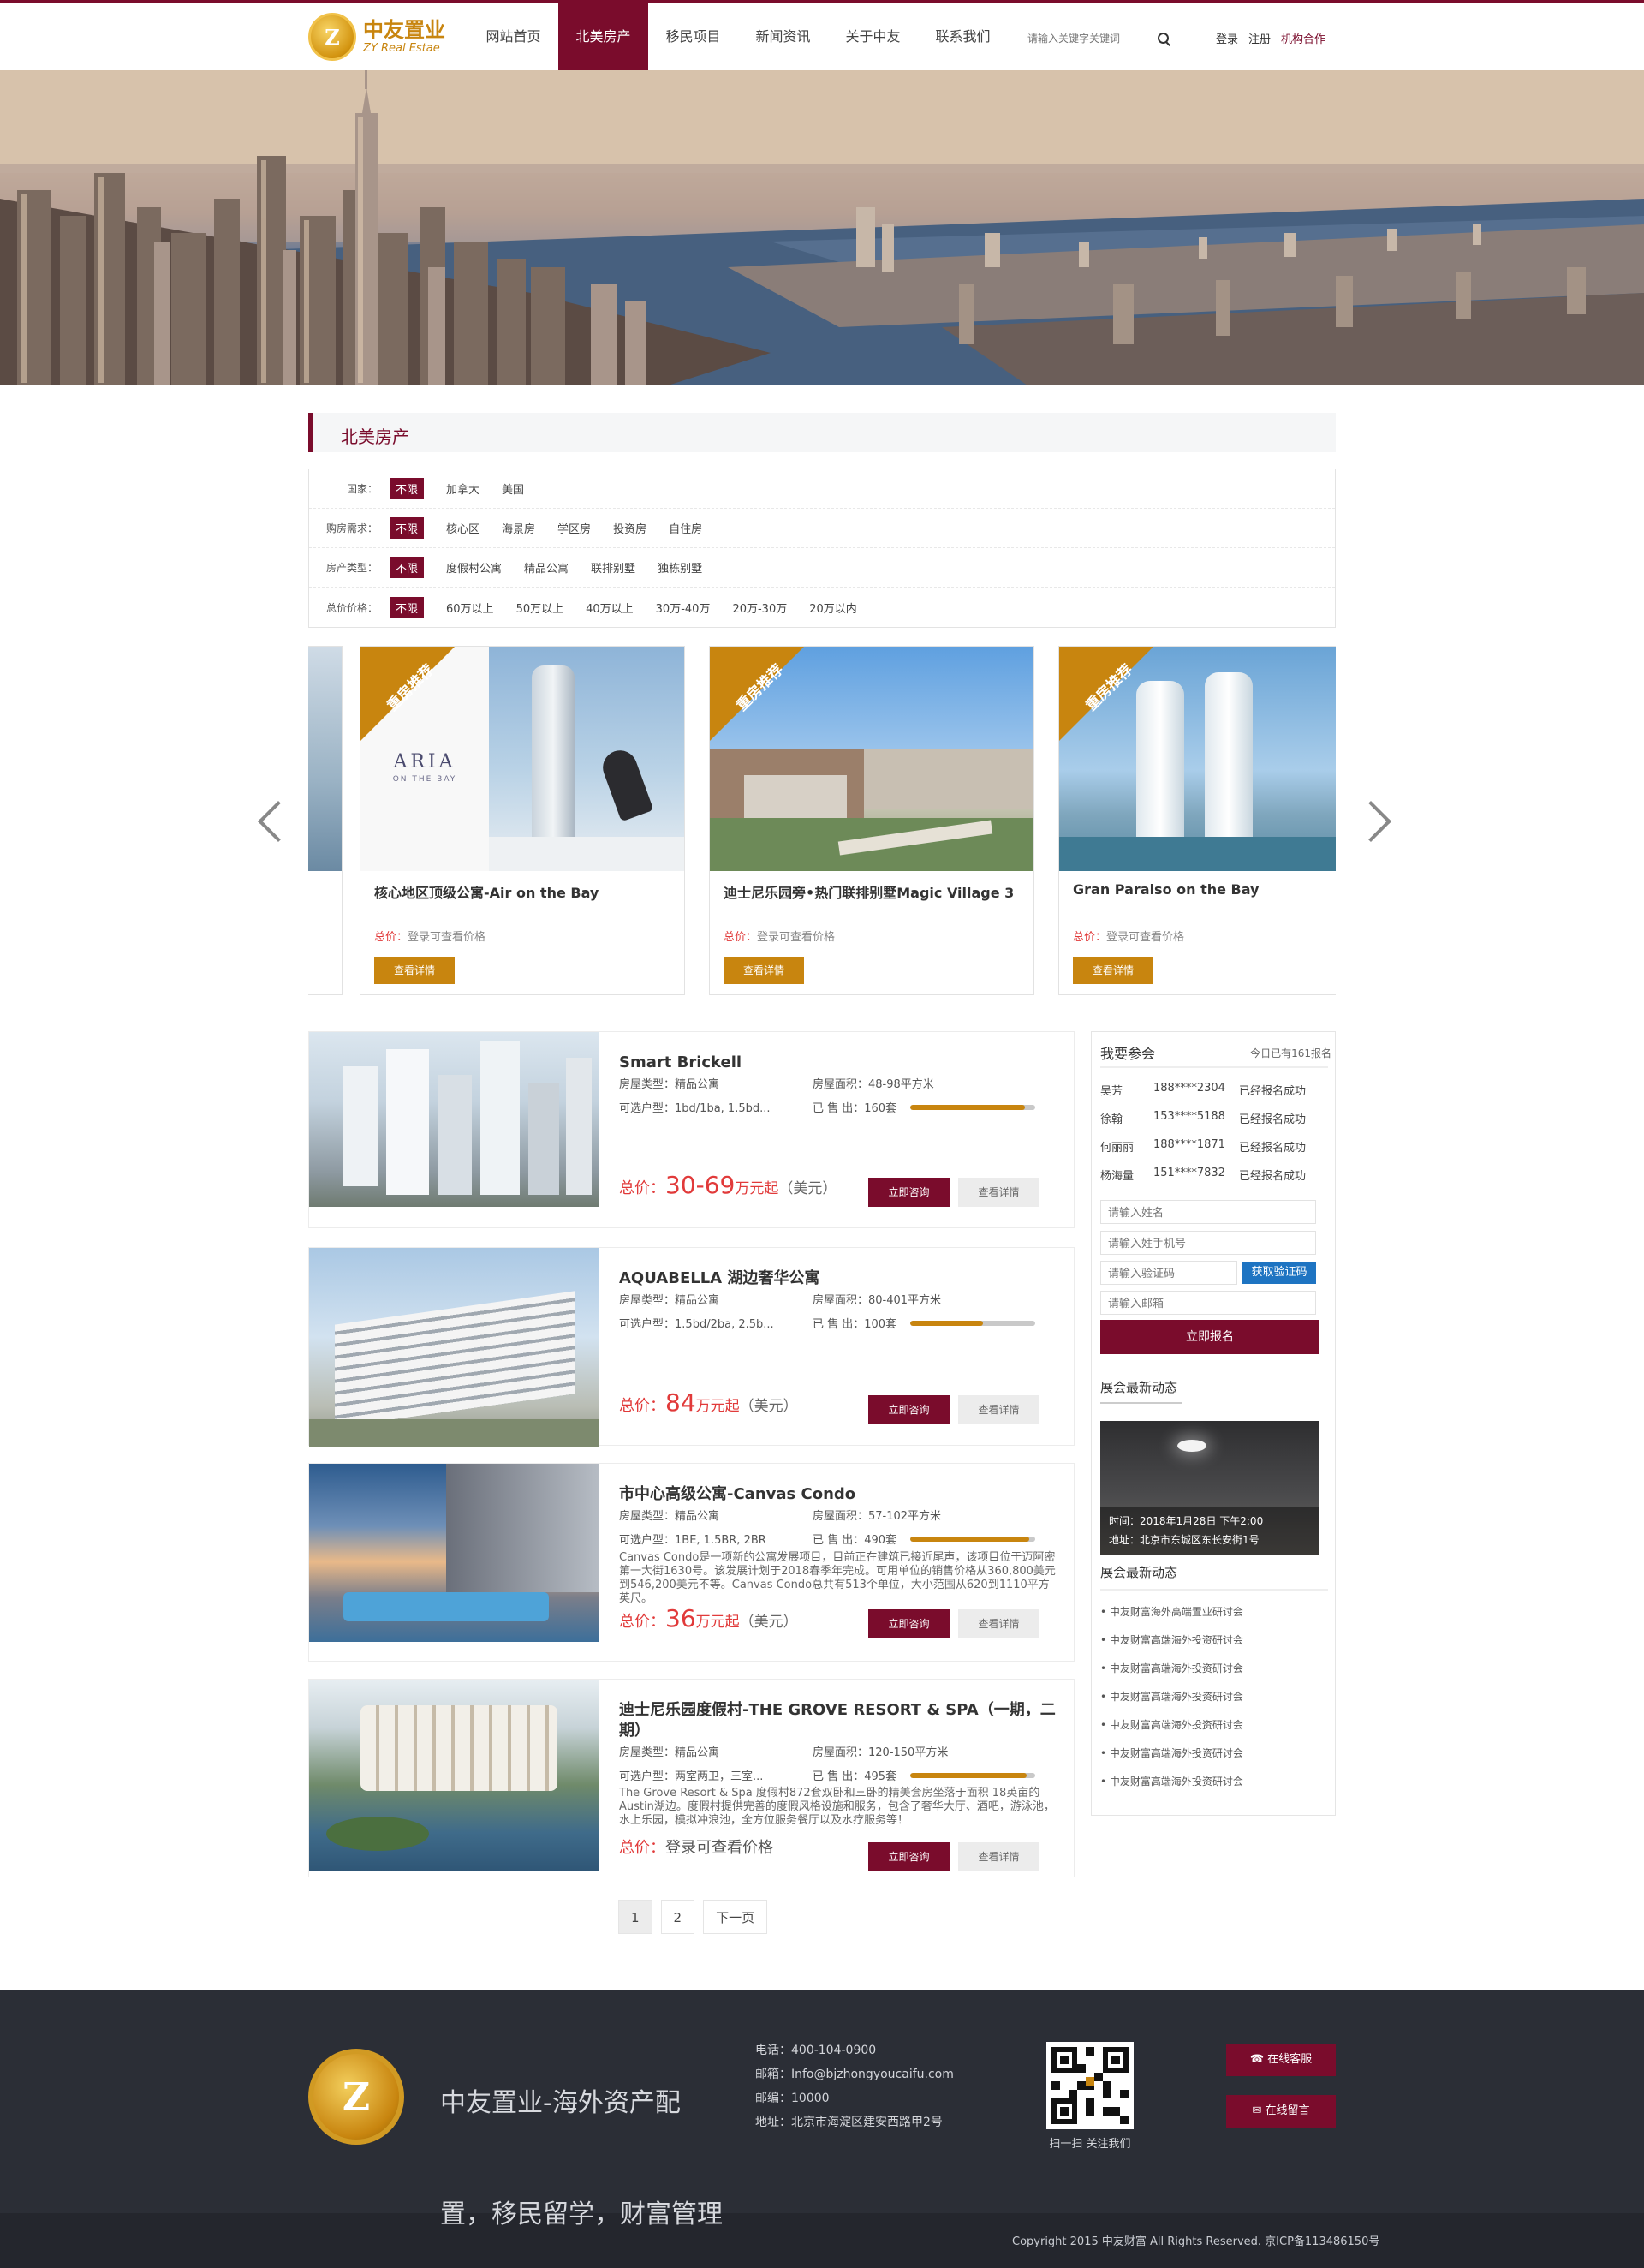 This screenshot has height=2268, width=1644. I want to click on card-title: 核心地区顶级公寓-Air on the Bay, so click(486, 891).